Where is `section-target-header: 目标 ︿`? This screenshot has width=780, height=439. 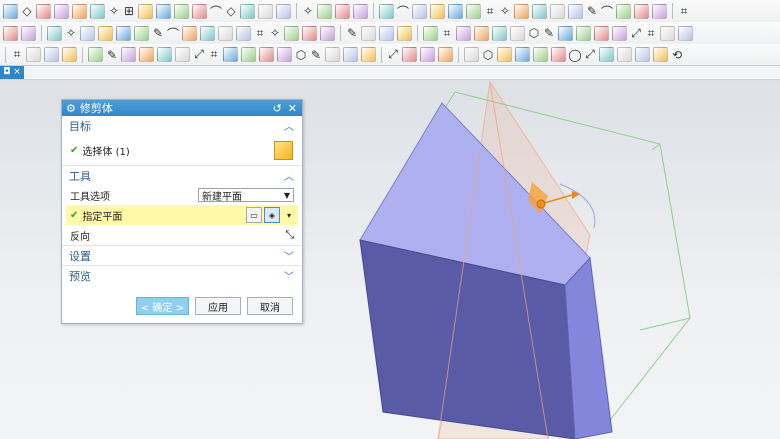
section-target-header: 目标 ︿ is located at coordinates (182, 125).